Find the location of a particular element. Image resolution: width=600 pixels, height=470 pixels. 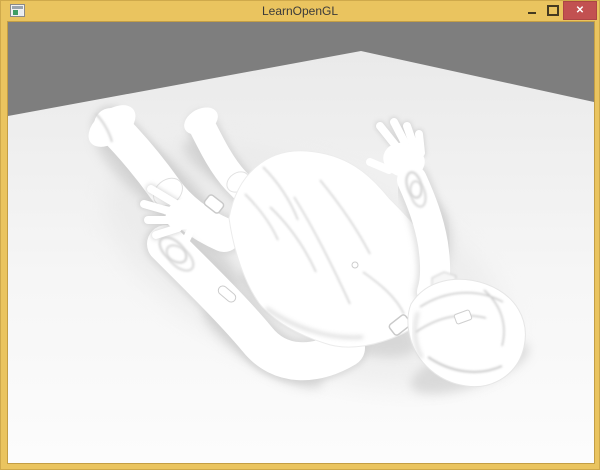

window-title: LearnOpenGL is located at coordinates (300, 11).